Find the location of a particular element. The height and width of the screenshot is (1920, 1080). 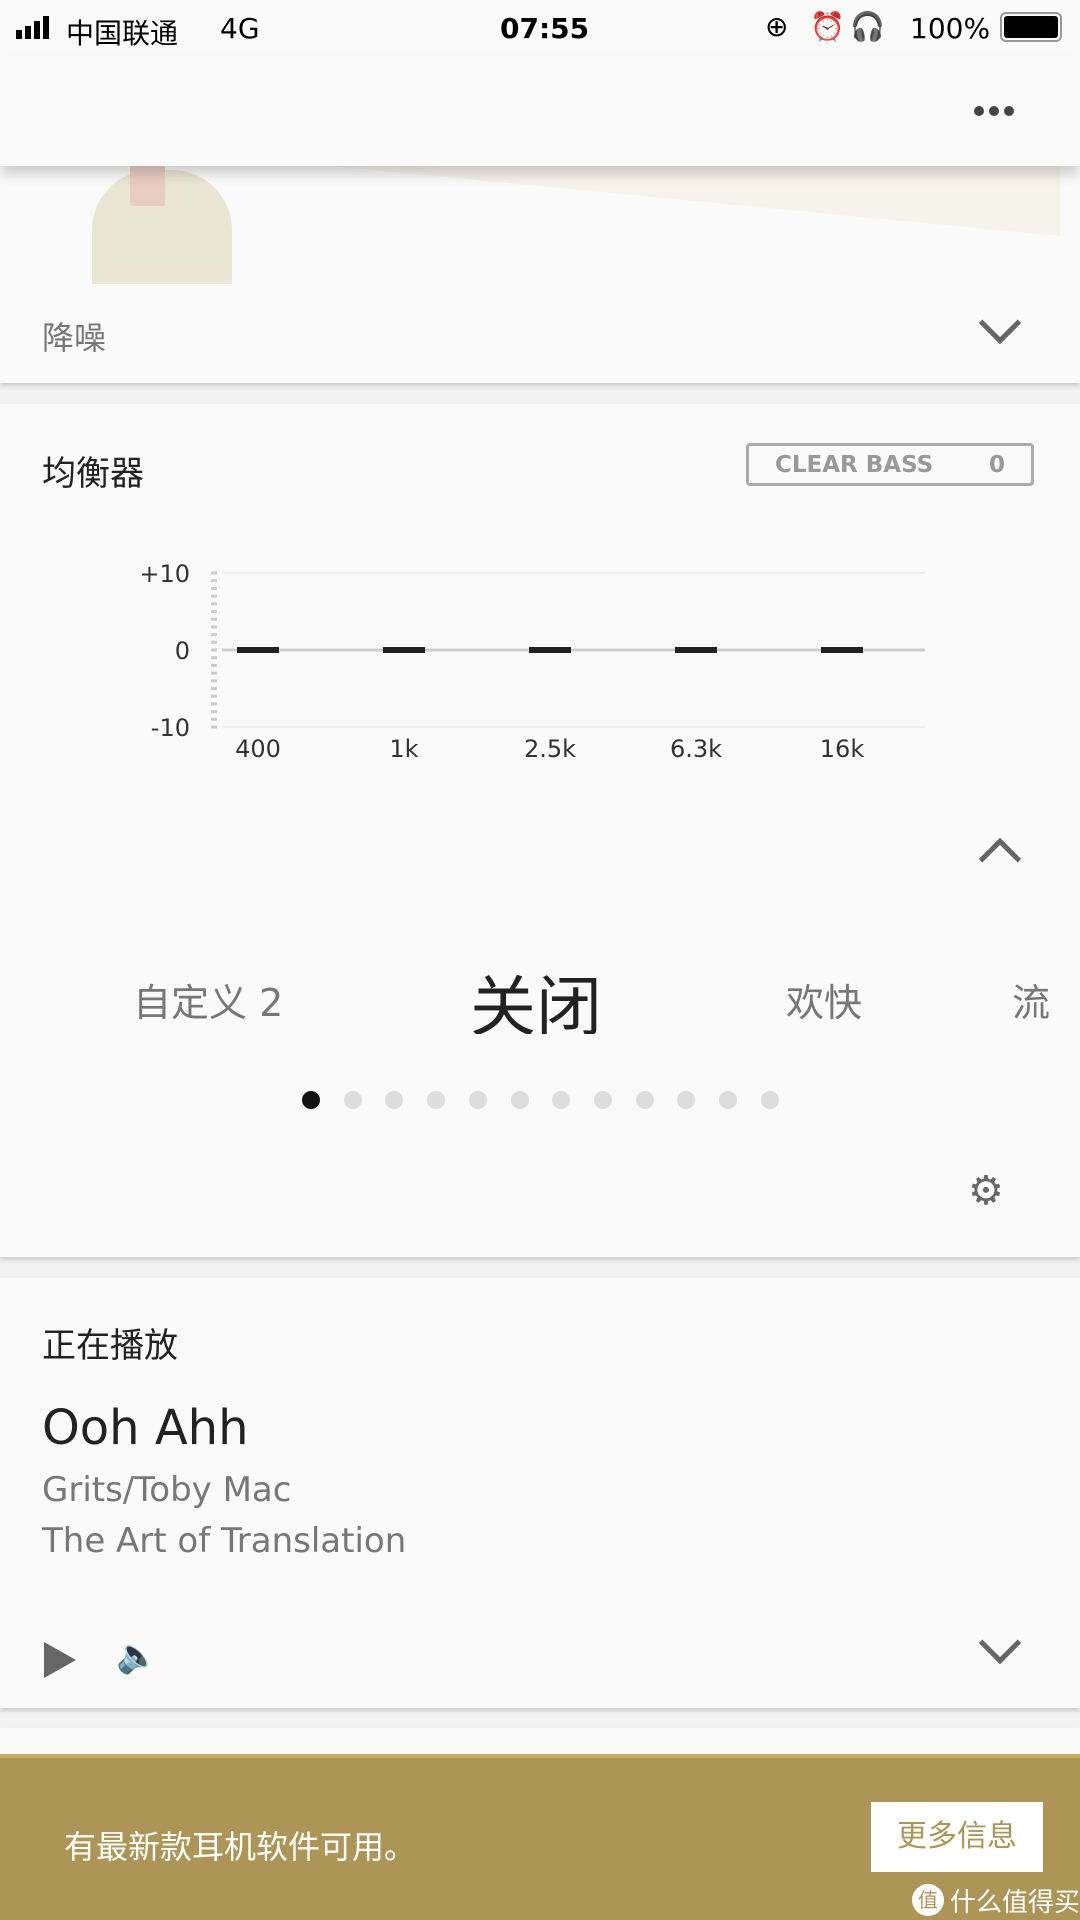

noise-canceling-label: 降噪 is located at coordinates (74, 338).